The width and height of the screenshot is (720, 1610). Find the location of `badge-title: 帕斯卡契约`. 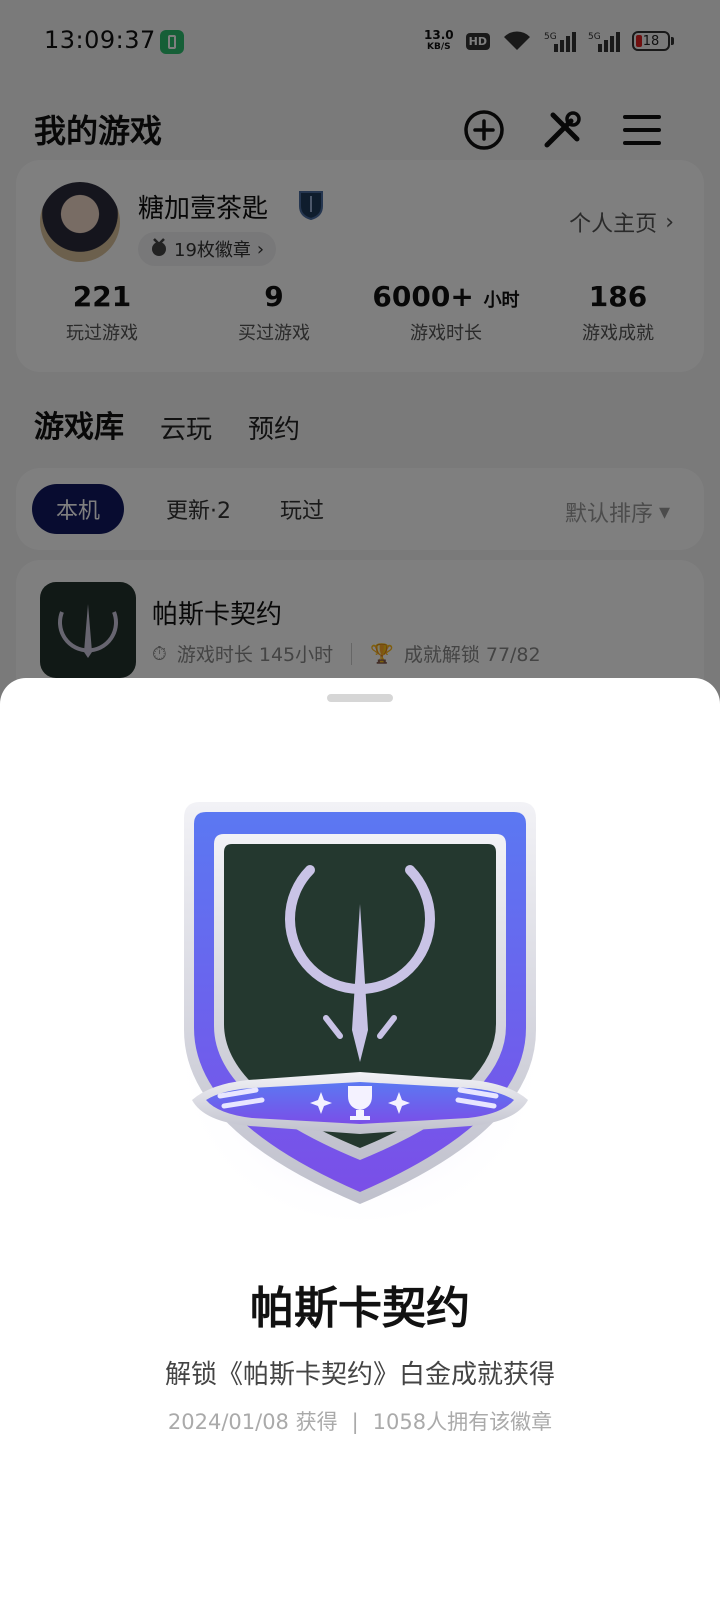

badge-title: 帕斯卡契约 is located at coordinates (360, 1308).